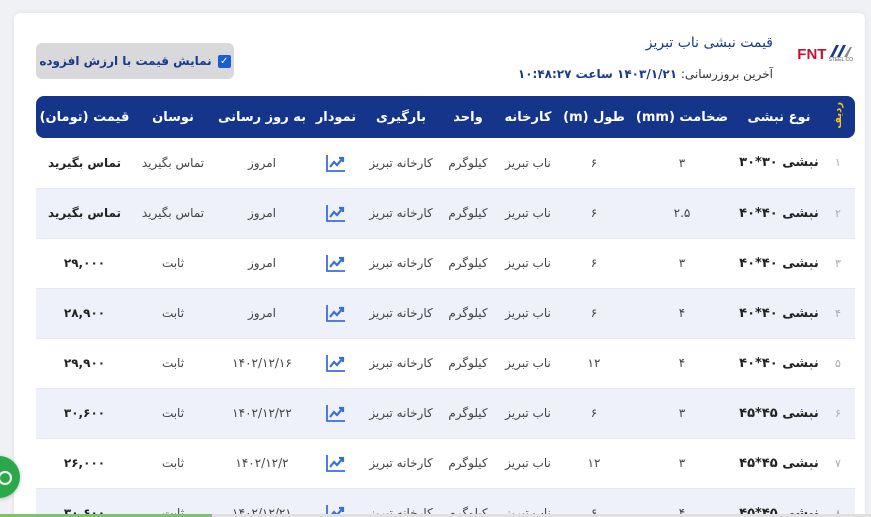  What do you see at coordinates (838, 463) in the screenshot?
I see `row-number: ۷` at bounding box center [838, 463].